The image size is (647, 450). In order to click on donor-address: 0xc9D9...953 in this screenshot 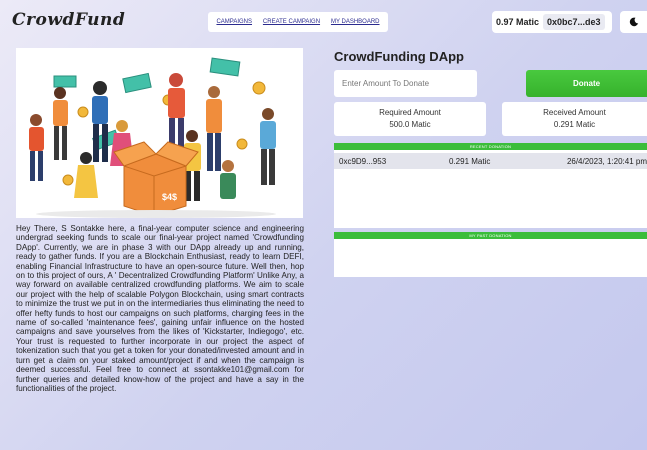, I will do `click(363, 161)`.